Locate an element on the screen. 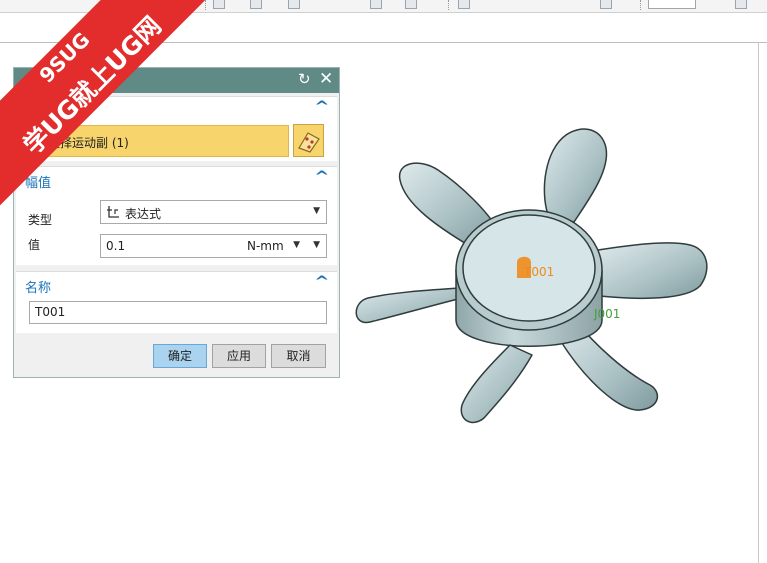 This screenshot has width=767, height=563. select-object-button is located at coordinates (308, 140).